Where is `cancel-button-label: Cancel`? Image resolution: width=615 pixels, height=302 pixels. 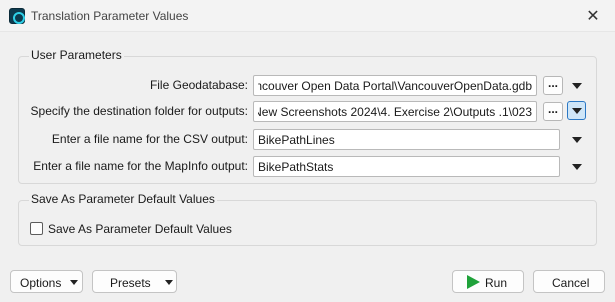
cancel-button-label: Cancel is located at coordinates (571, 283).